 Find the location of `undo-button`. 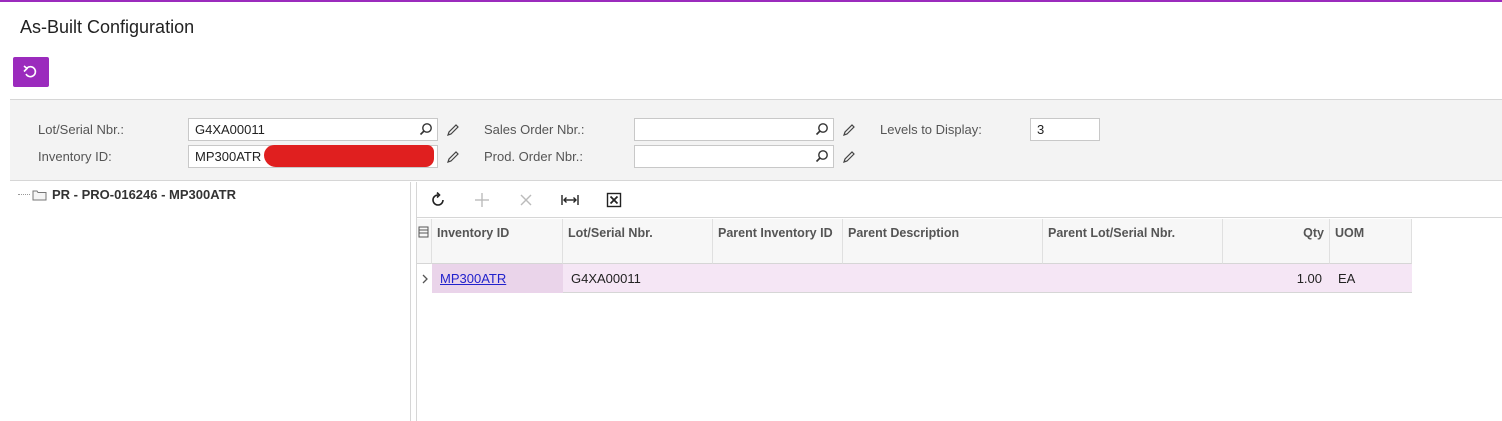

undo-button is located at coordinates (31, 72).